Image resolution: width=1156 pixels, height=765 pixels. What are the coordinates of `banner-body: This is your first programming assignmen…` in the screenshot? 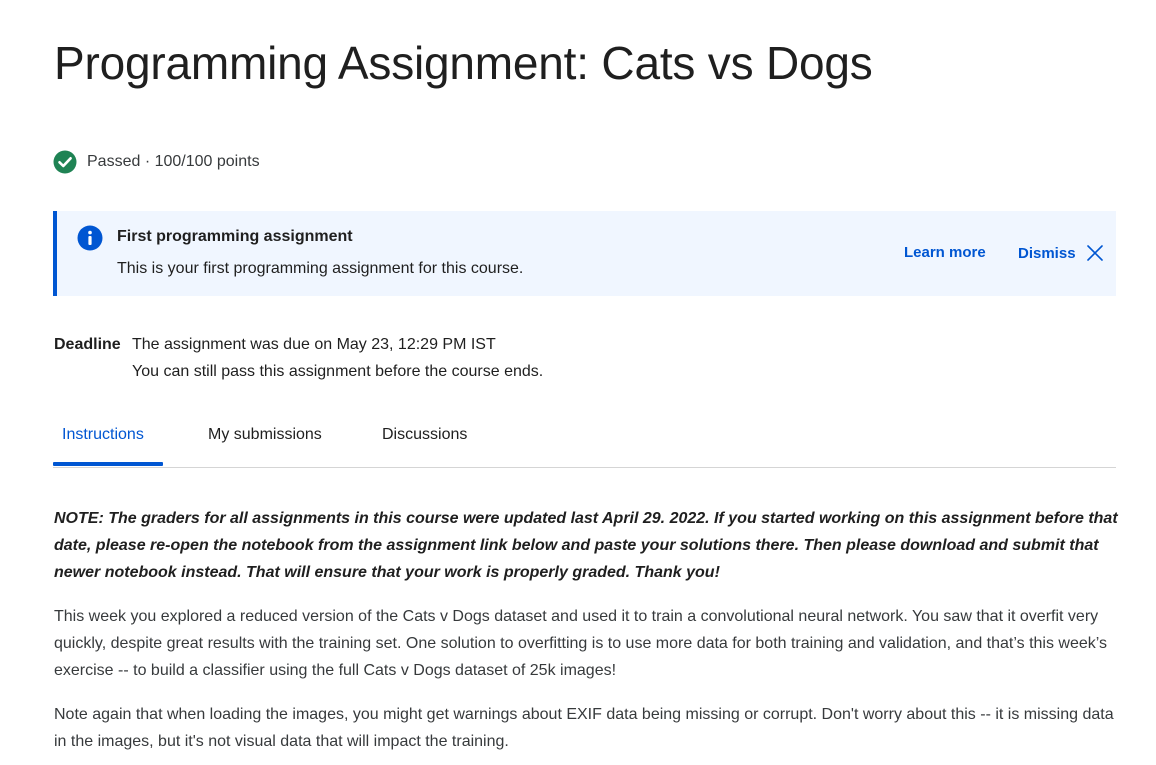 It's located at (320, 268).